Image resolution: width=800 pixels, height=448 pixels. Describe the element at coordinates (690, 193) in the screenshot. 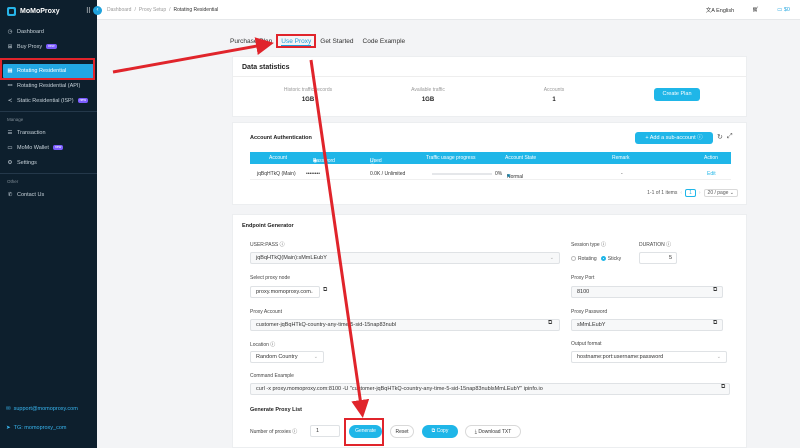

I see `page-button: 1` at that location.